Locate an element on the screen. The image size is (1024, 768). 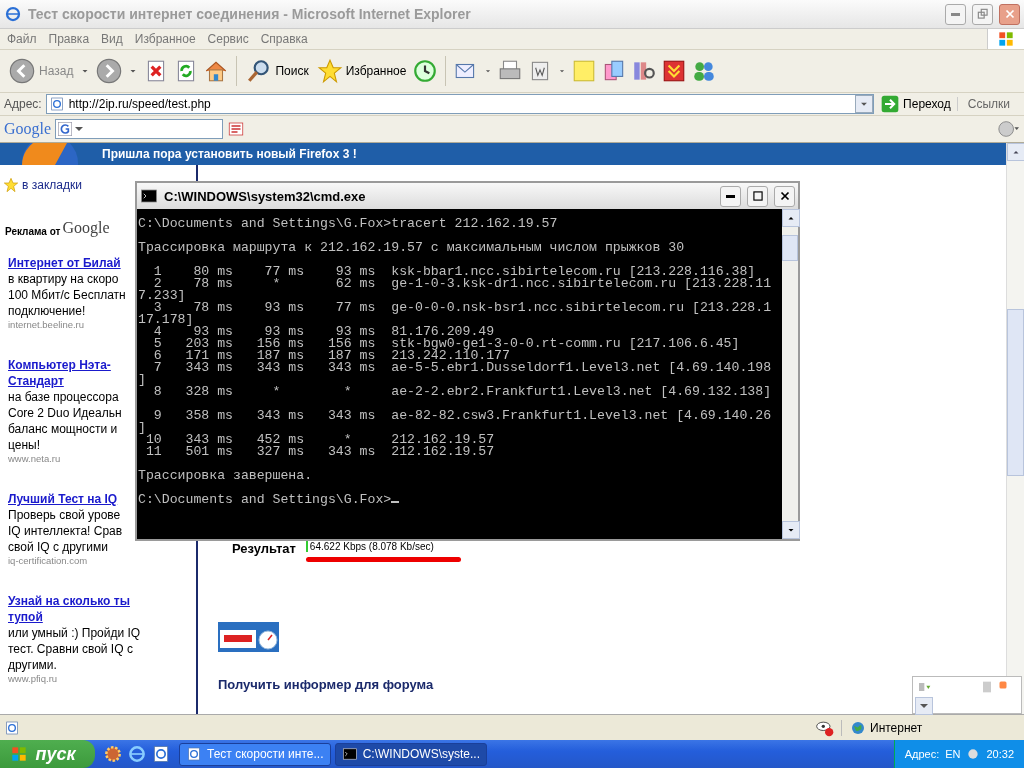
ad-text: тест. Сравни свой IQ с is located at coordinates (70, 649).